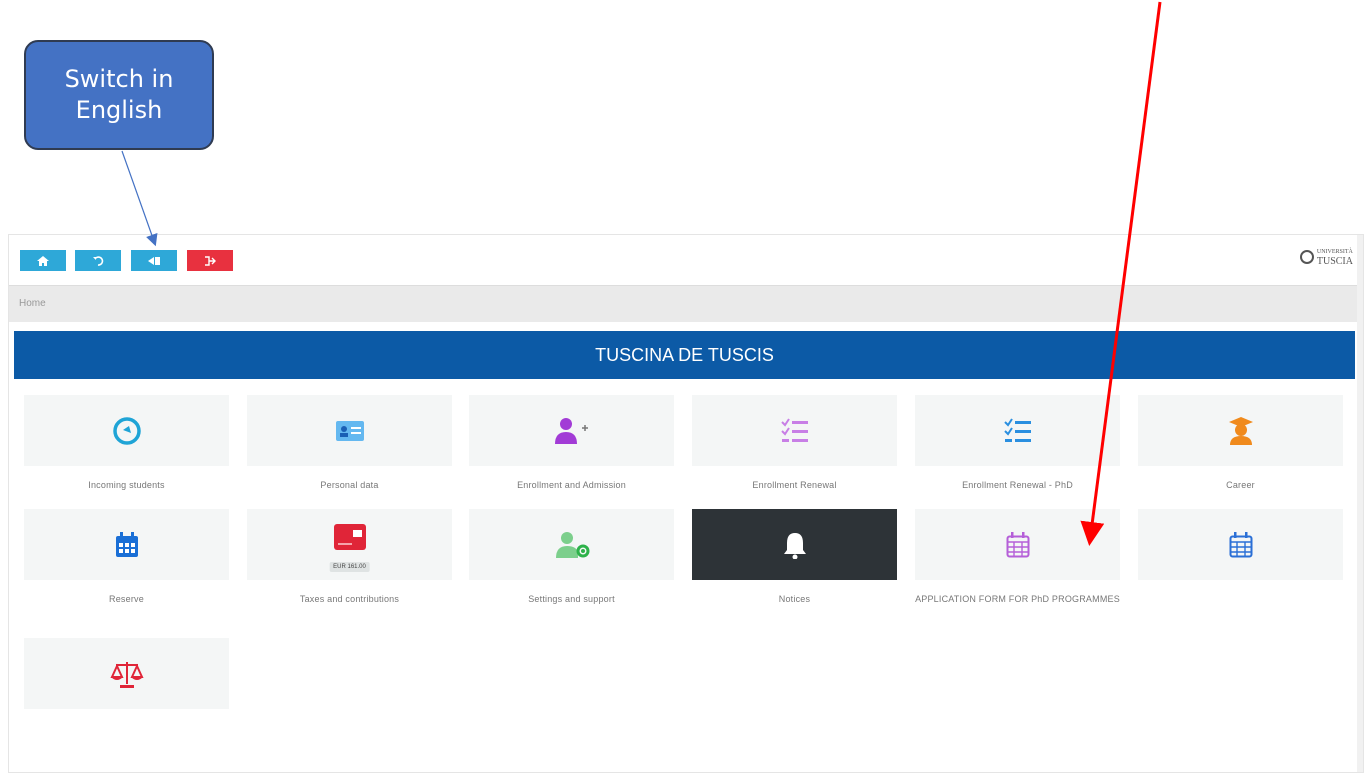 This screenshot has width=1371, height=773. I want to click on tile-legal, so click(126, 673).